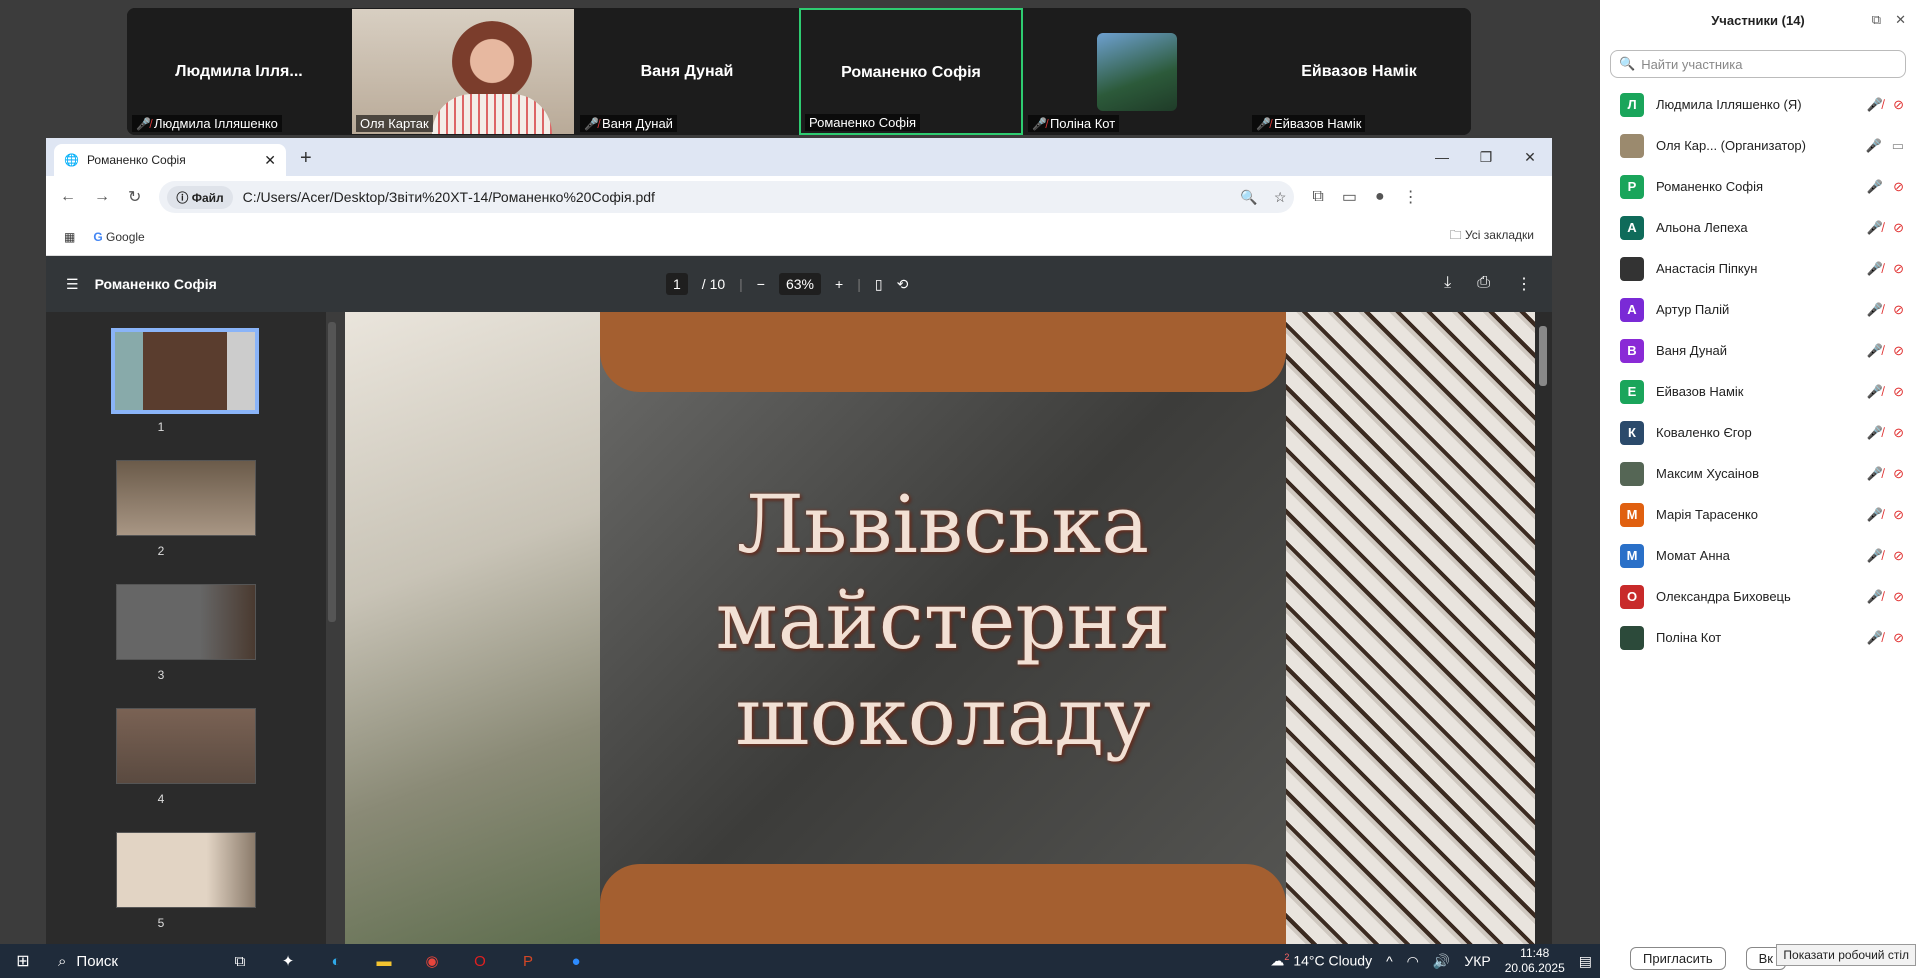  What do you see at coordinates (1280, 197) in the screenshot?
I see `star-icon: ☆` at bounding box center [1280, 197].